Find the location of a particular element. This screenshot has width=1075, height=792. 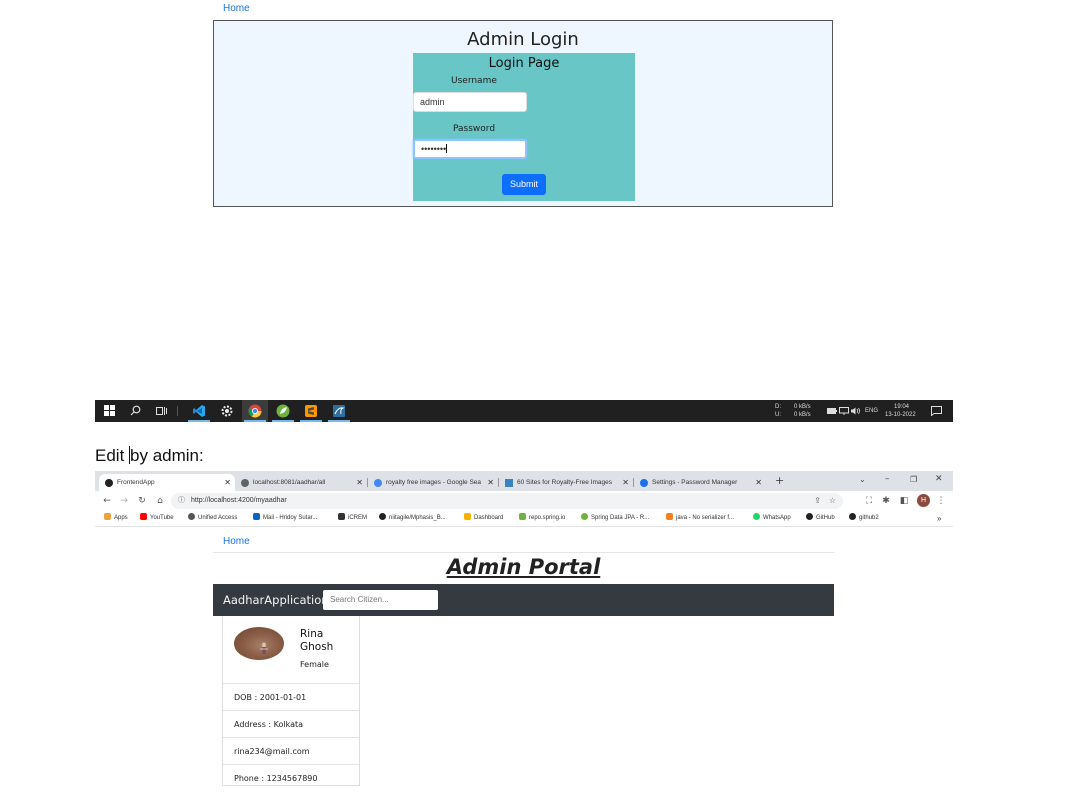

tab-google-search: royalty free images - Google Sea ✕ is located at coordinates (433, 482).